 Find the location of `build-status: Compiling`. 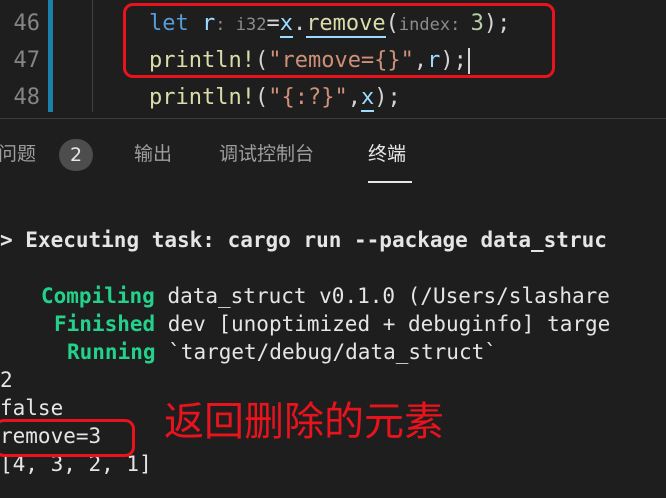

build-status: Compiling is located at coordinates (98, 296).